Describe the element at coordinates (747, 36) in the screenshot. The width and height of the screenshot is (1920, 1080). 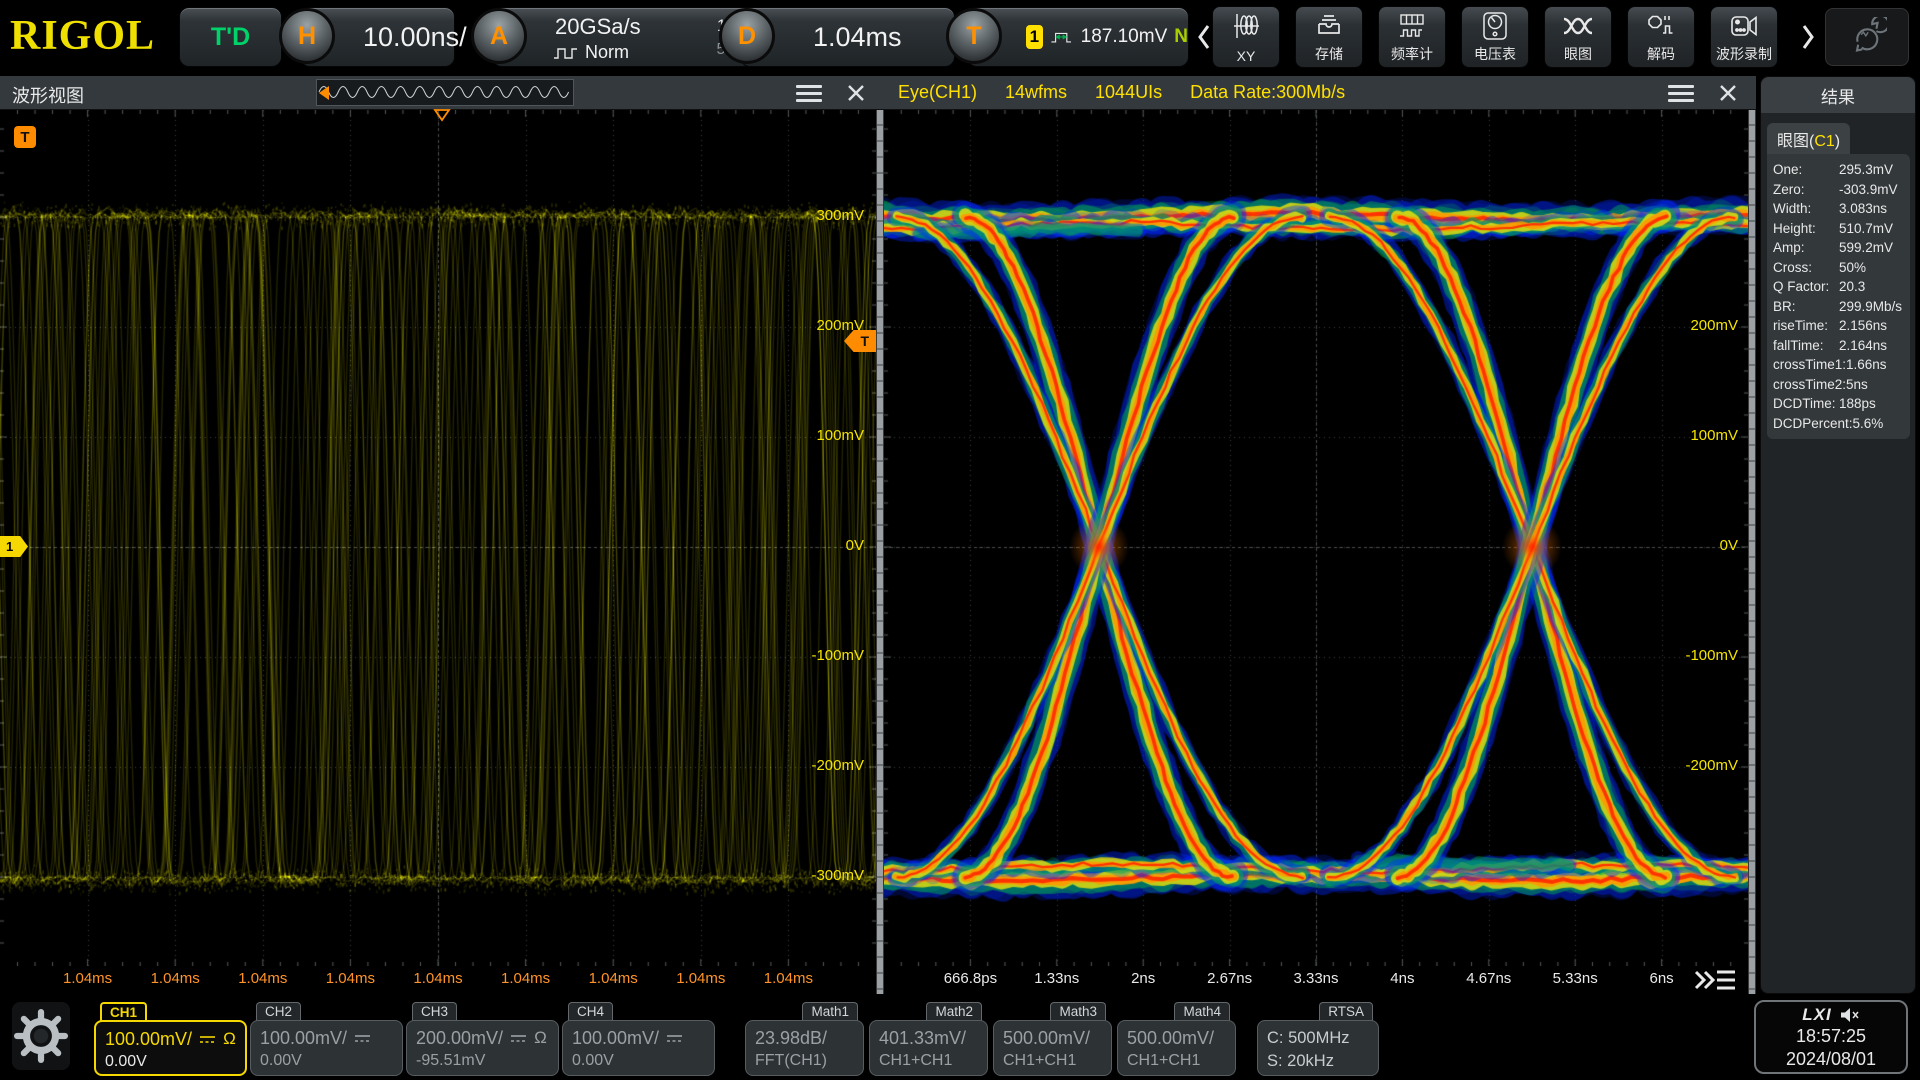
I see `delay-knob: D` at that location.